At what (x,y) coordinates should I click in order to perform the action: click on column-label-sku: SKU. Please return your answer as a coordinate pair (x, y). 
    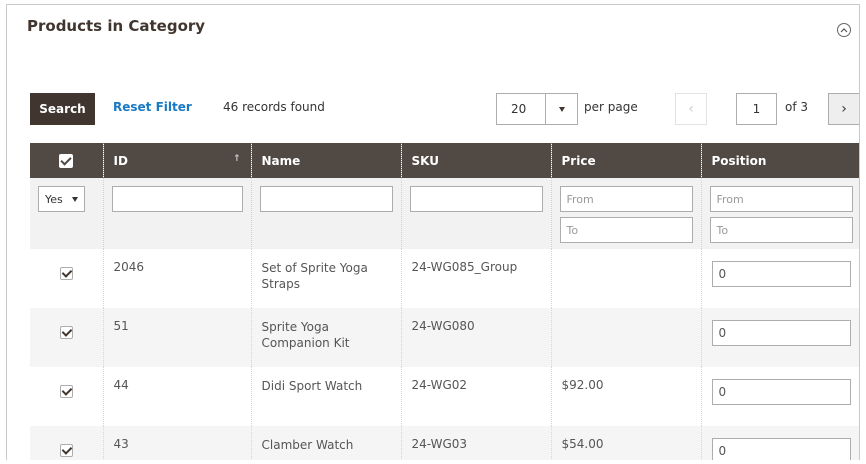
    Looking at the image, I should click on (425, 160).